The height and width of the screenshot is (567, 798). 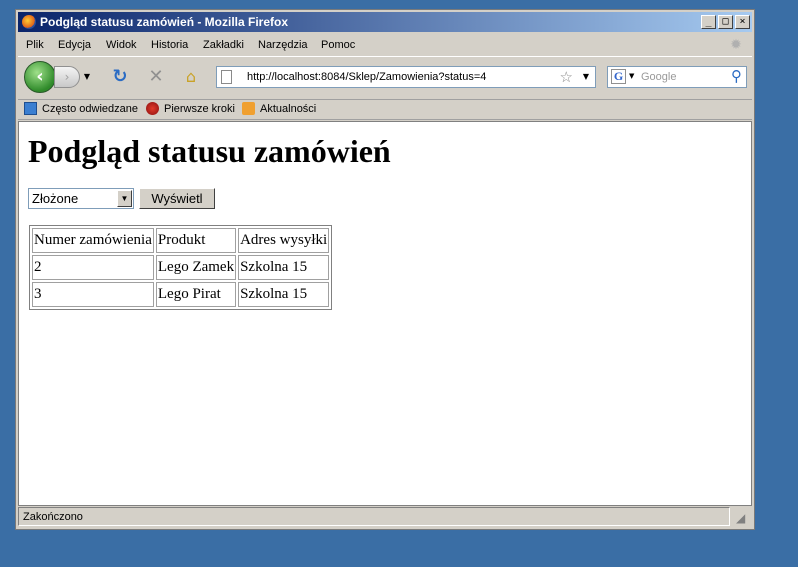 What do you see at coordinates (209, 151) in the screenshot?
I see `page-title: Podgląd statusu zamówień` at bounding box center [209, 151].